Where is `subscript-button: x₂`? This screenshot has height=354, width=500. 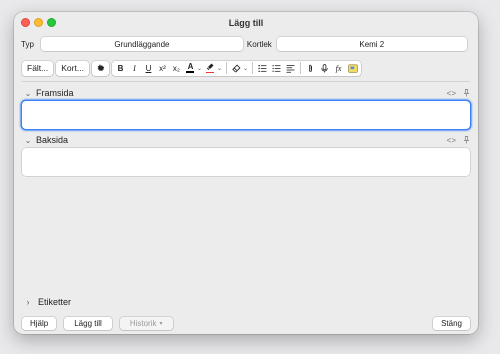 subscript-button: x₂ is located at coordinates (176, 68).